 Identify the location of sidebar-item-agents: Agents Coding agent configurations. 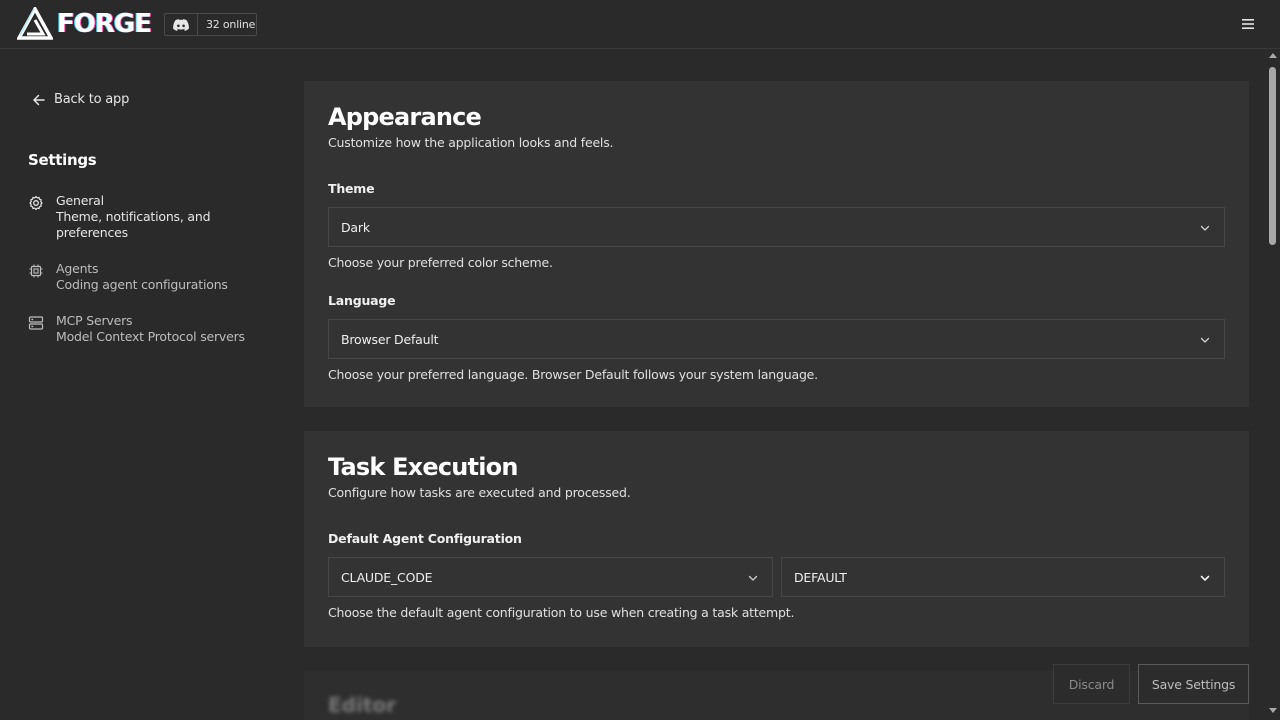
(143, 277).